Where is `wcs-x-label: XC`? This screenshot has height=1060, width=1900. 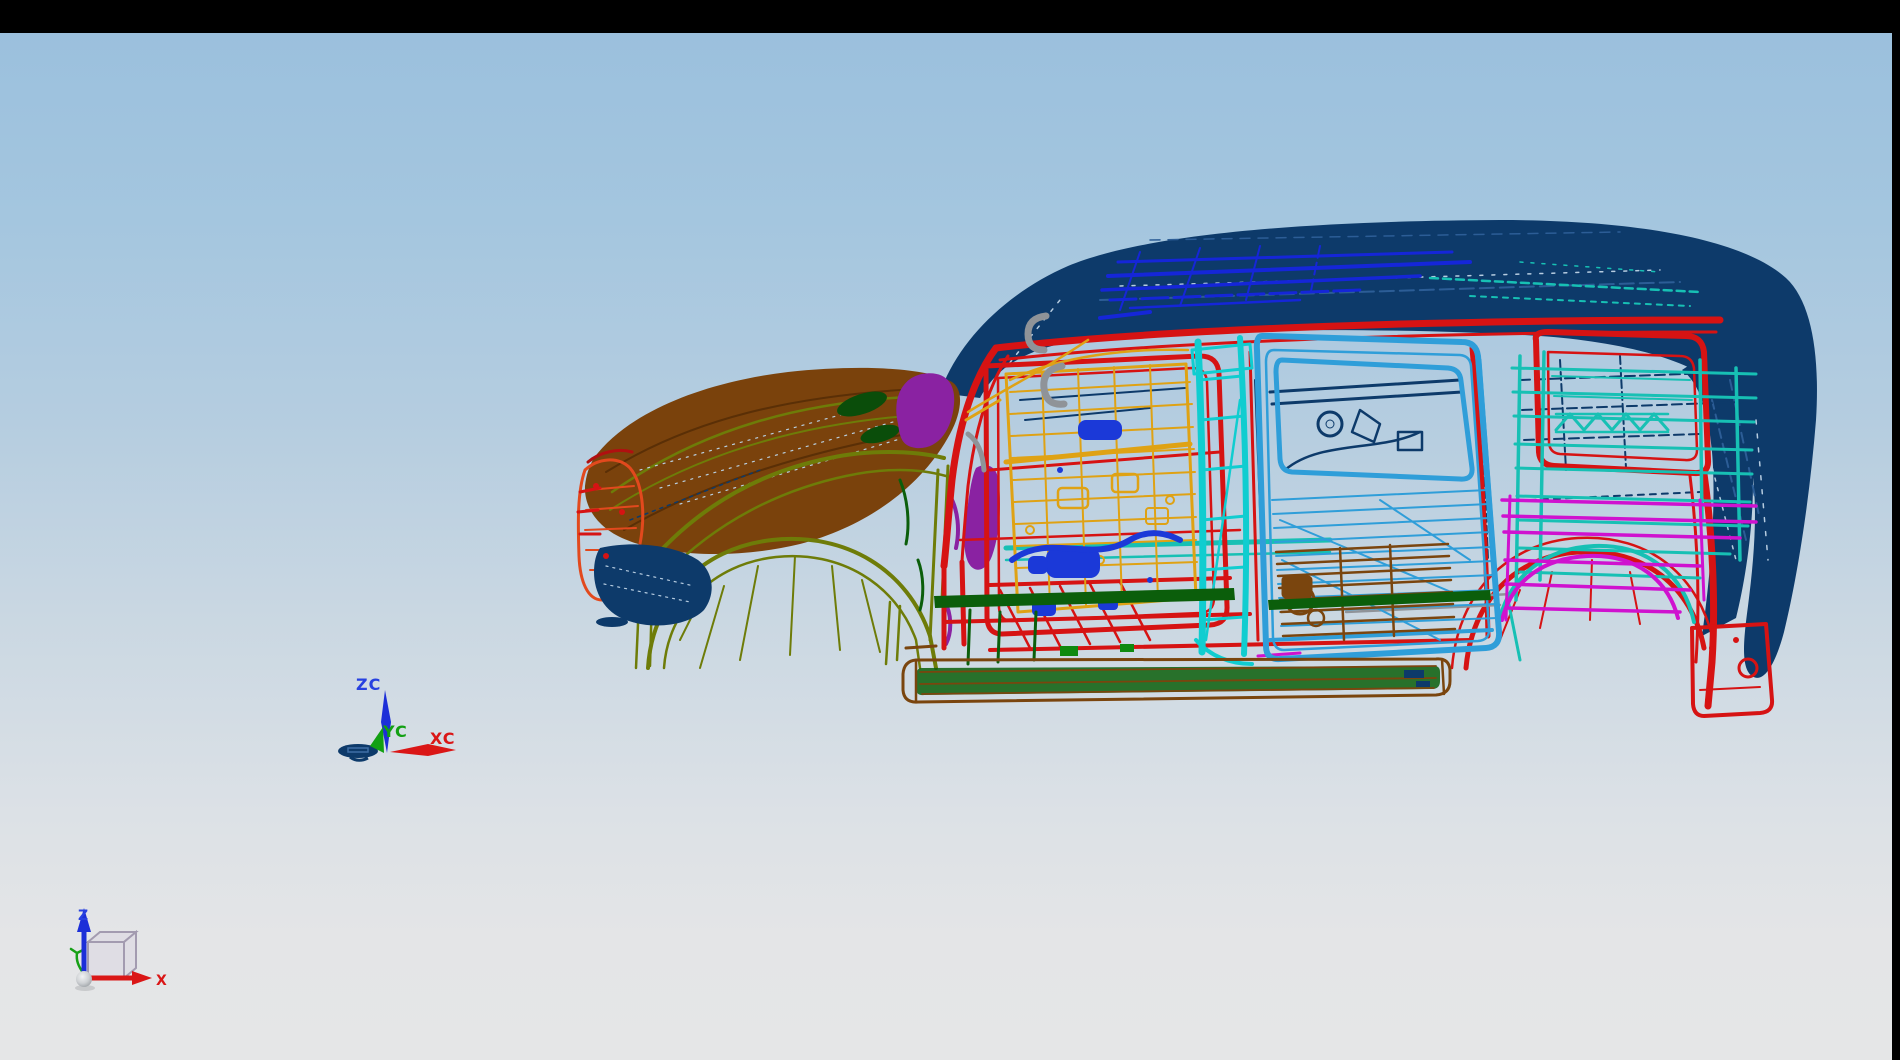
wcs-x-label: XC is located at coordinates (443, 738).